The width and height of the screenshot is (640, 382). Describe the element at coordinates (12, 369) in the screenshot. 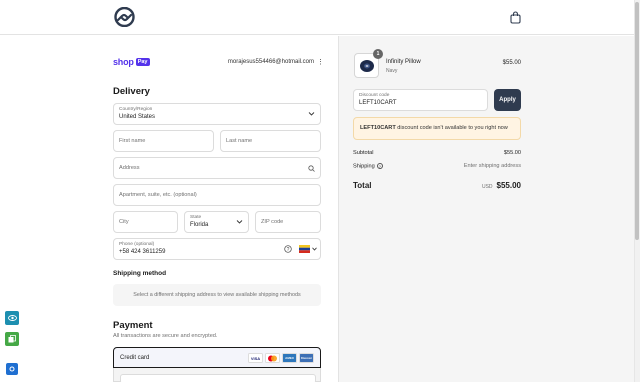

I see `settings-icon` at that location.